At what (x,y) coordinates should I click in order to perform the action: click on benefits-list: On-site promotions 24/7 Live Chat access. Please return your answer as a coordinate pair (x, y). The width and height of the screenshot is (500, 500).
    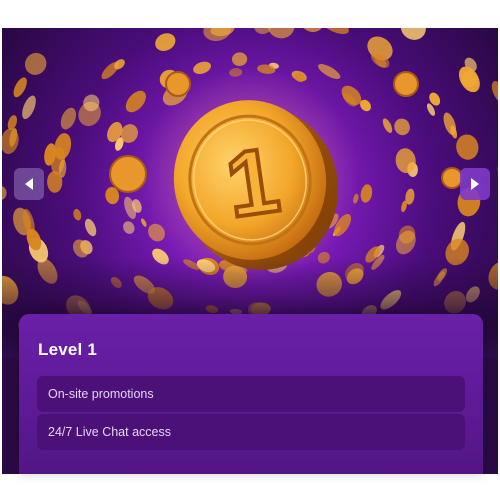
    Looking at the image, I should click on (251, 414).